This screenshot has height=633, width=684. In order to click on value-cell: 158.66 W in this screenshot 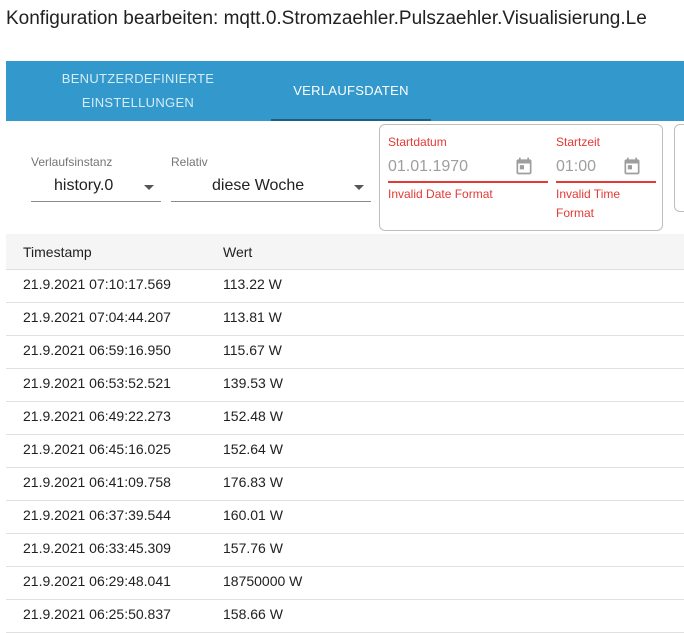, I will do `click(253, 614)`.